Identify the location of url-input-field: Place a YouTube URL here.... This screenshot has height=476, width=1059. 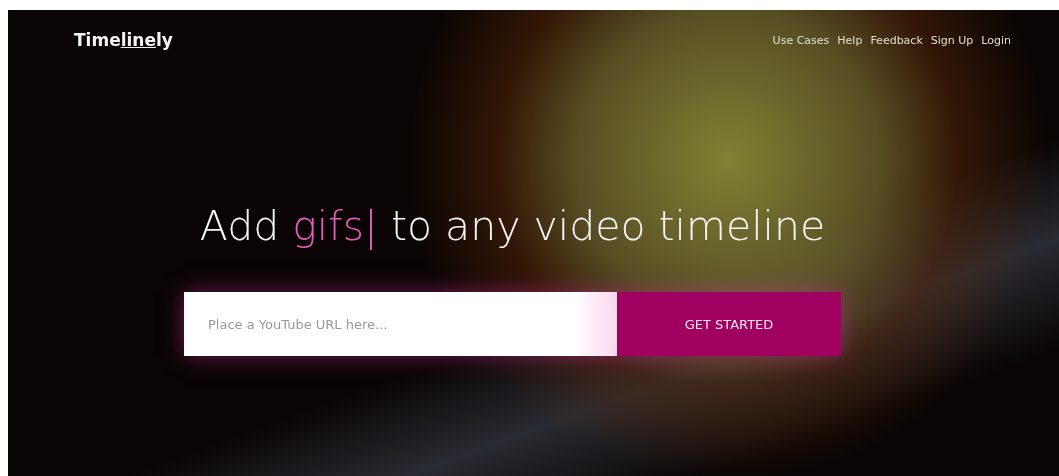
(400, 324).